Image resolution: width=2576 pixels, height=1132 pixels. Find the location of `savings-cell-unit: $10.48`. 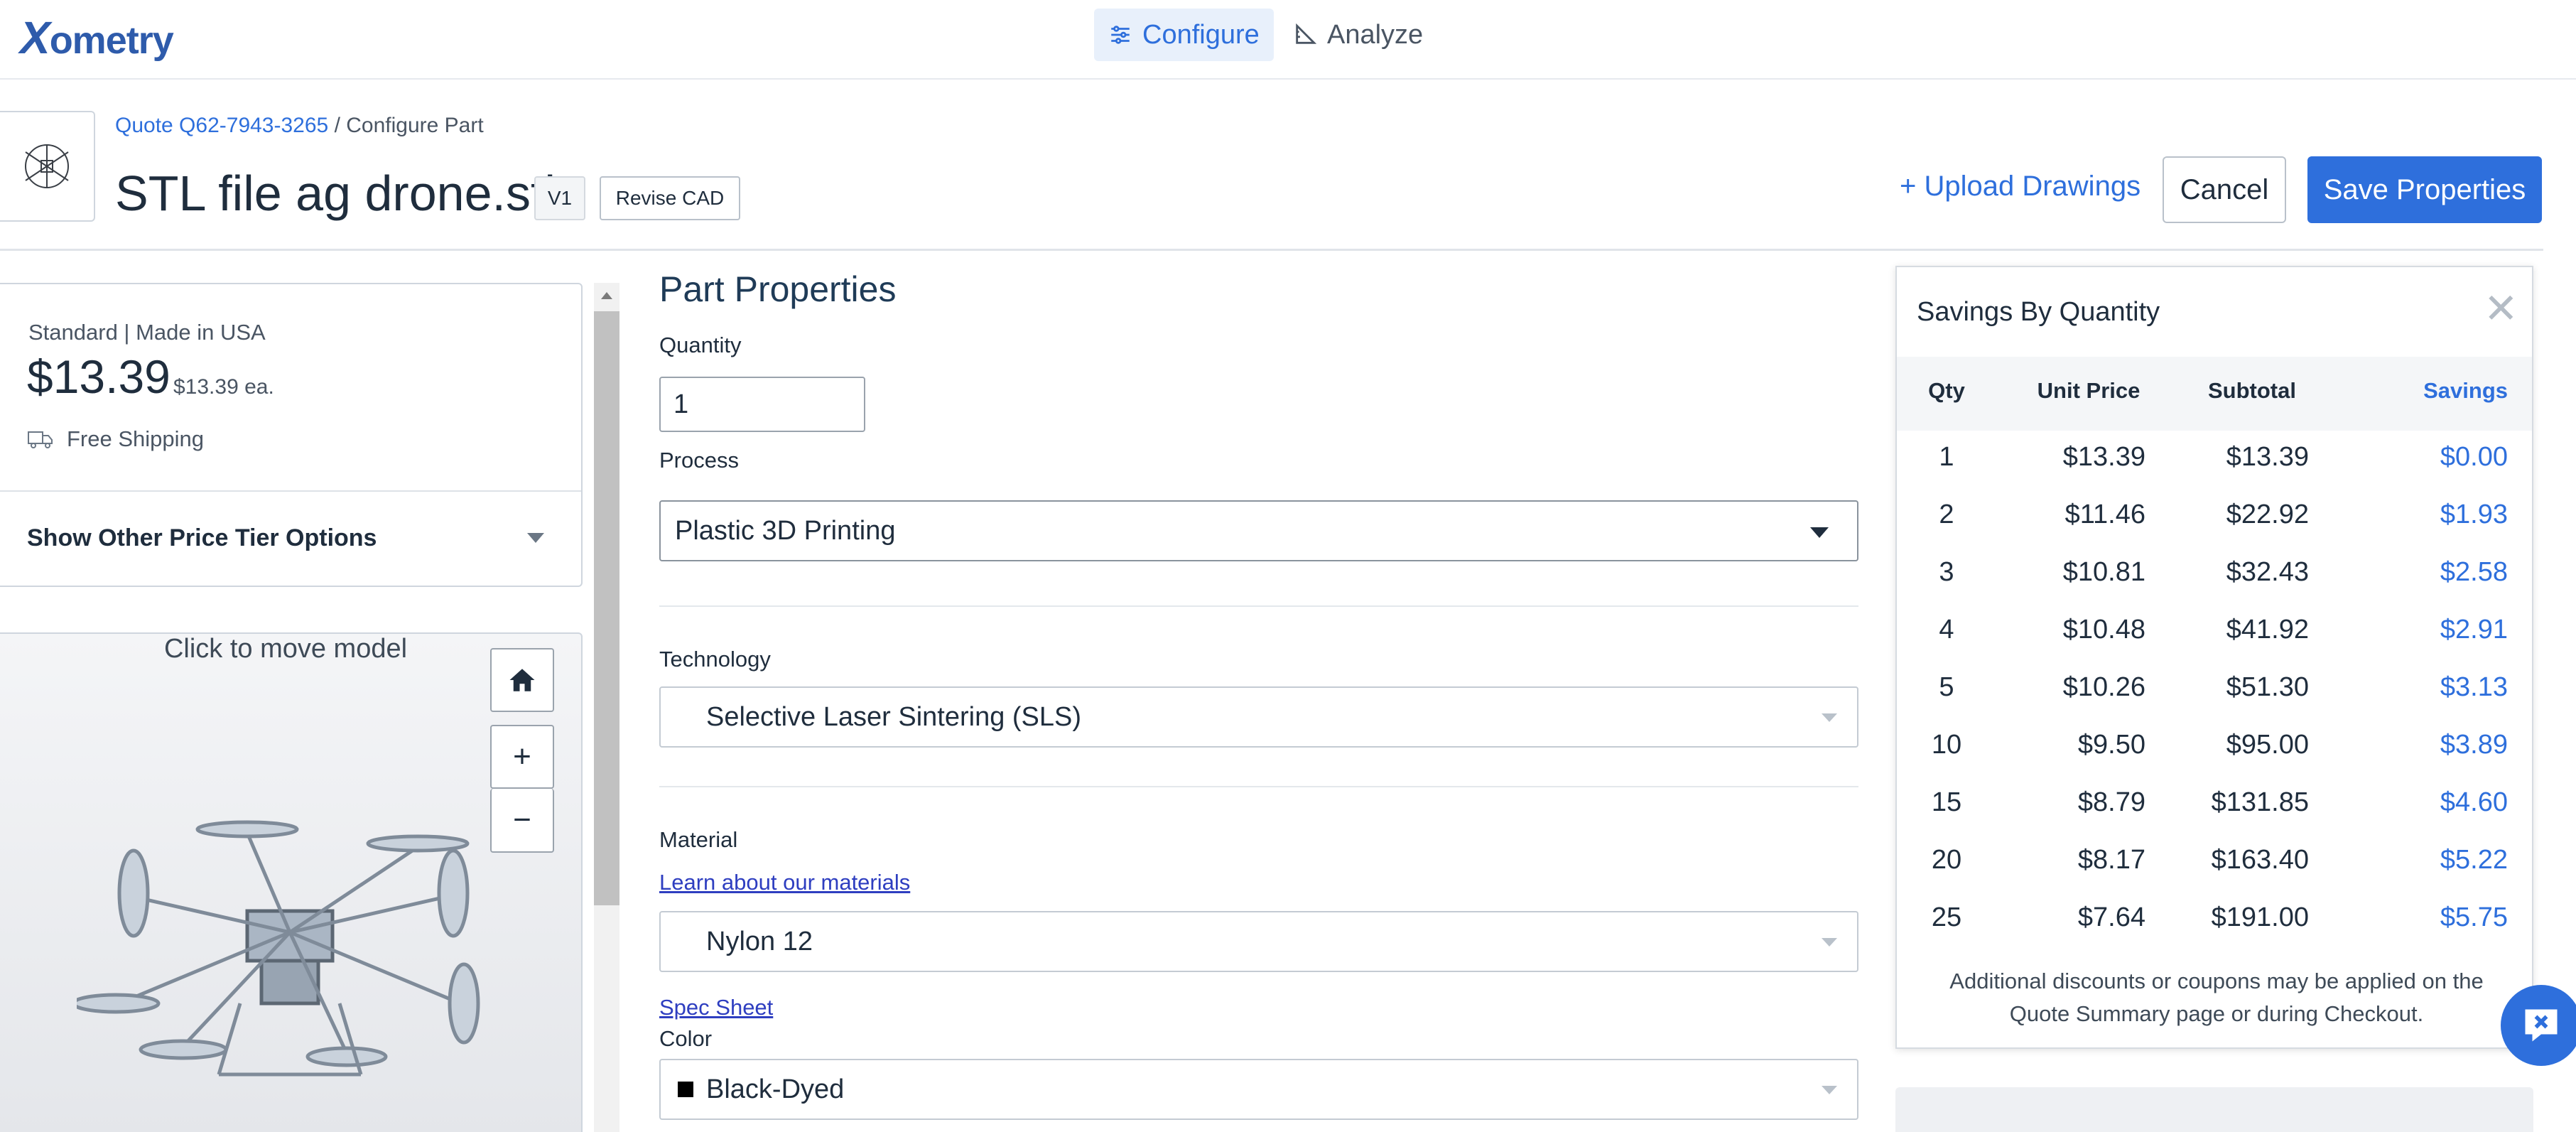

savings-cell-unit: $10.48 is located at coordinates (2103, 630).